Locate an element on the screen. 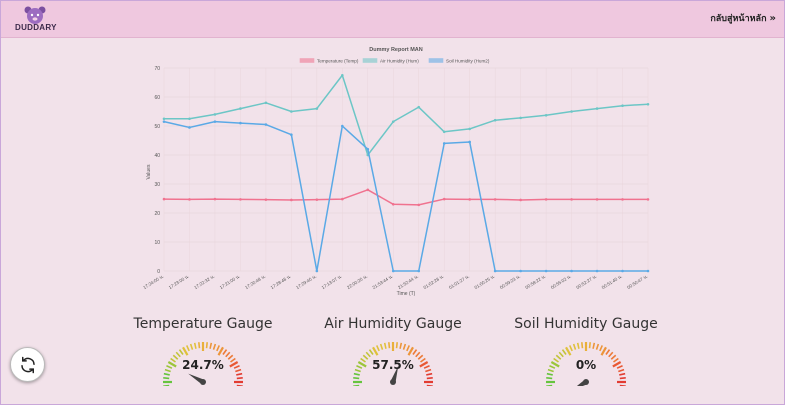  air-humidity-gauge-title: Air Humidity Gauge is located at coordinates (393, 324).